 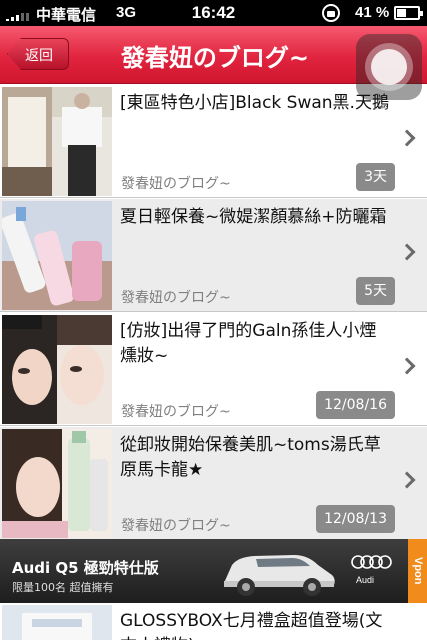 I want to click on ad-banner: Audi Q5 極勁特仕版 限量100名 超值擁有 Audi Vpon, so click(x=213, y=571).